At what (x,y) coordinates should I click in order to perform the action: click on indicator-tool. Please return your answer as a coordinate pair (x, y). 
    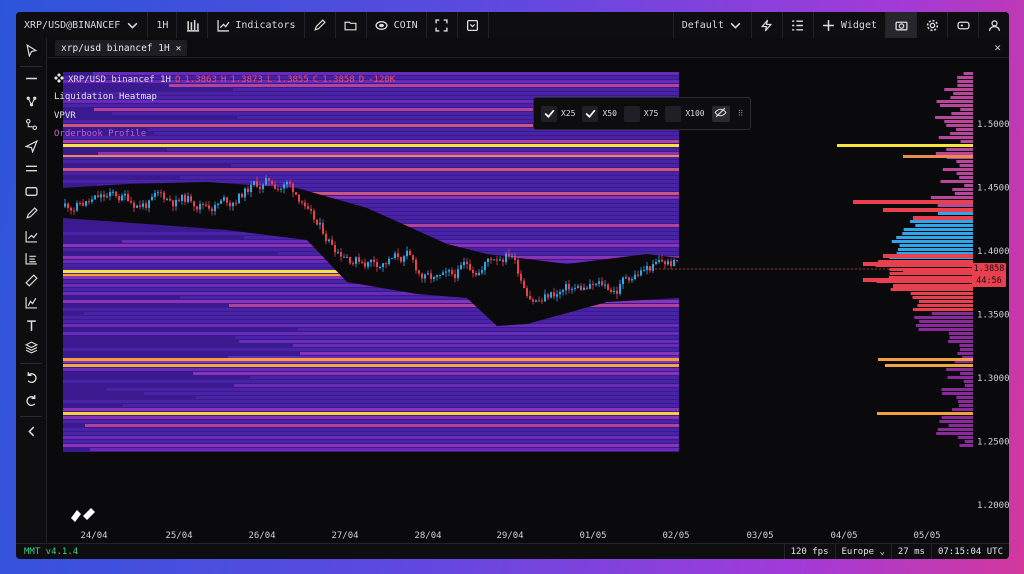
    Looking at the image, I should click on (31, 237).